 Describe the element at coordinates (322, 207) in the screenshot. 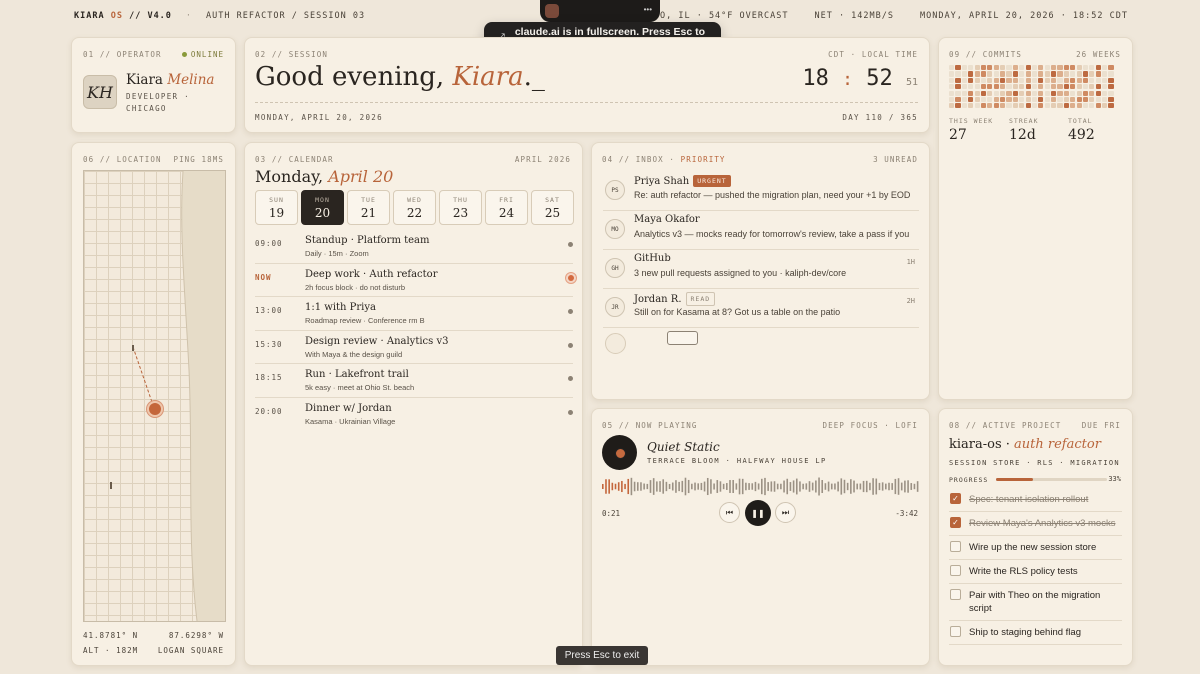

I see `day-mon: MON 20` at that location.